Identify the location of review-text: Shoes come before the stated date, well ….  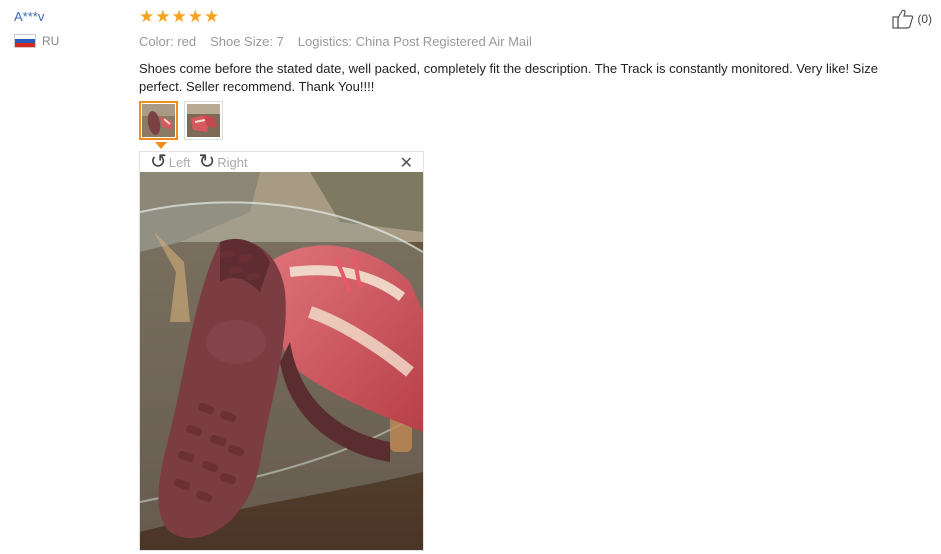
(508, 77).